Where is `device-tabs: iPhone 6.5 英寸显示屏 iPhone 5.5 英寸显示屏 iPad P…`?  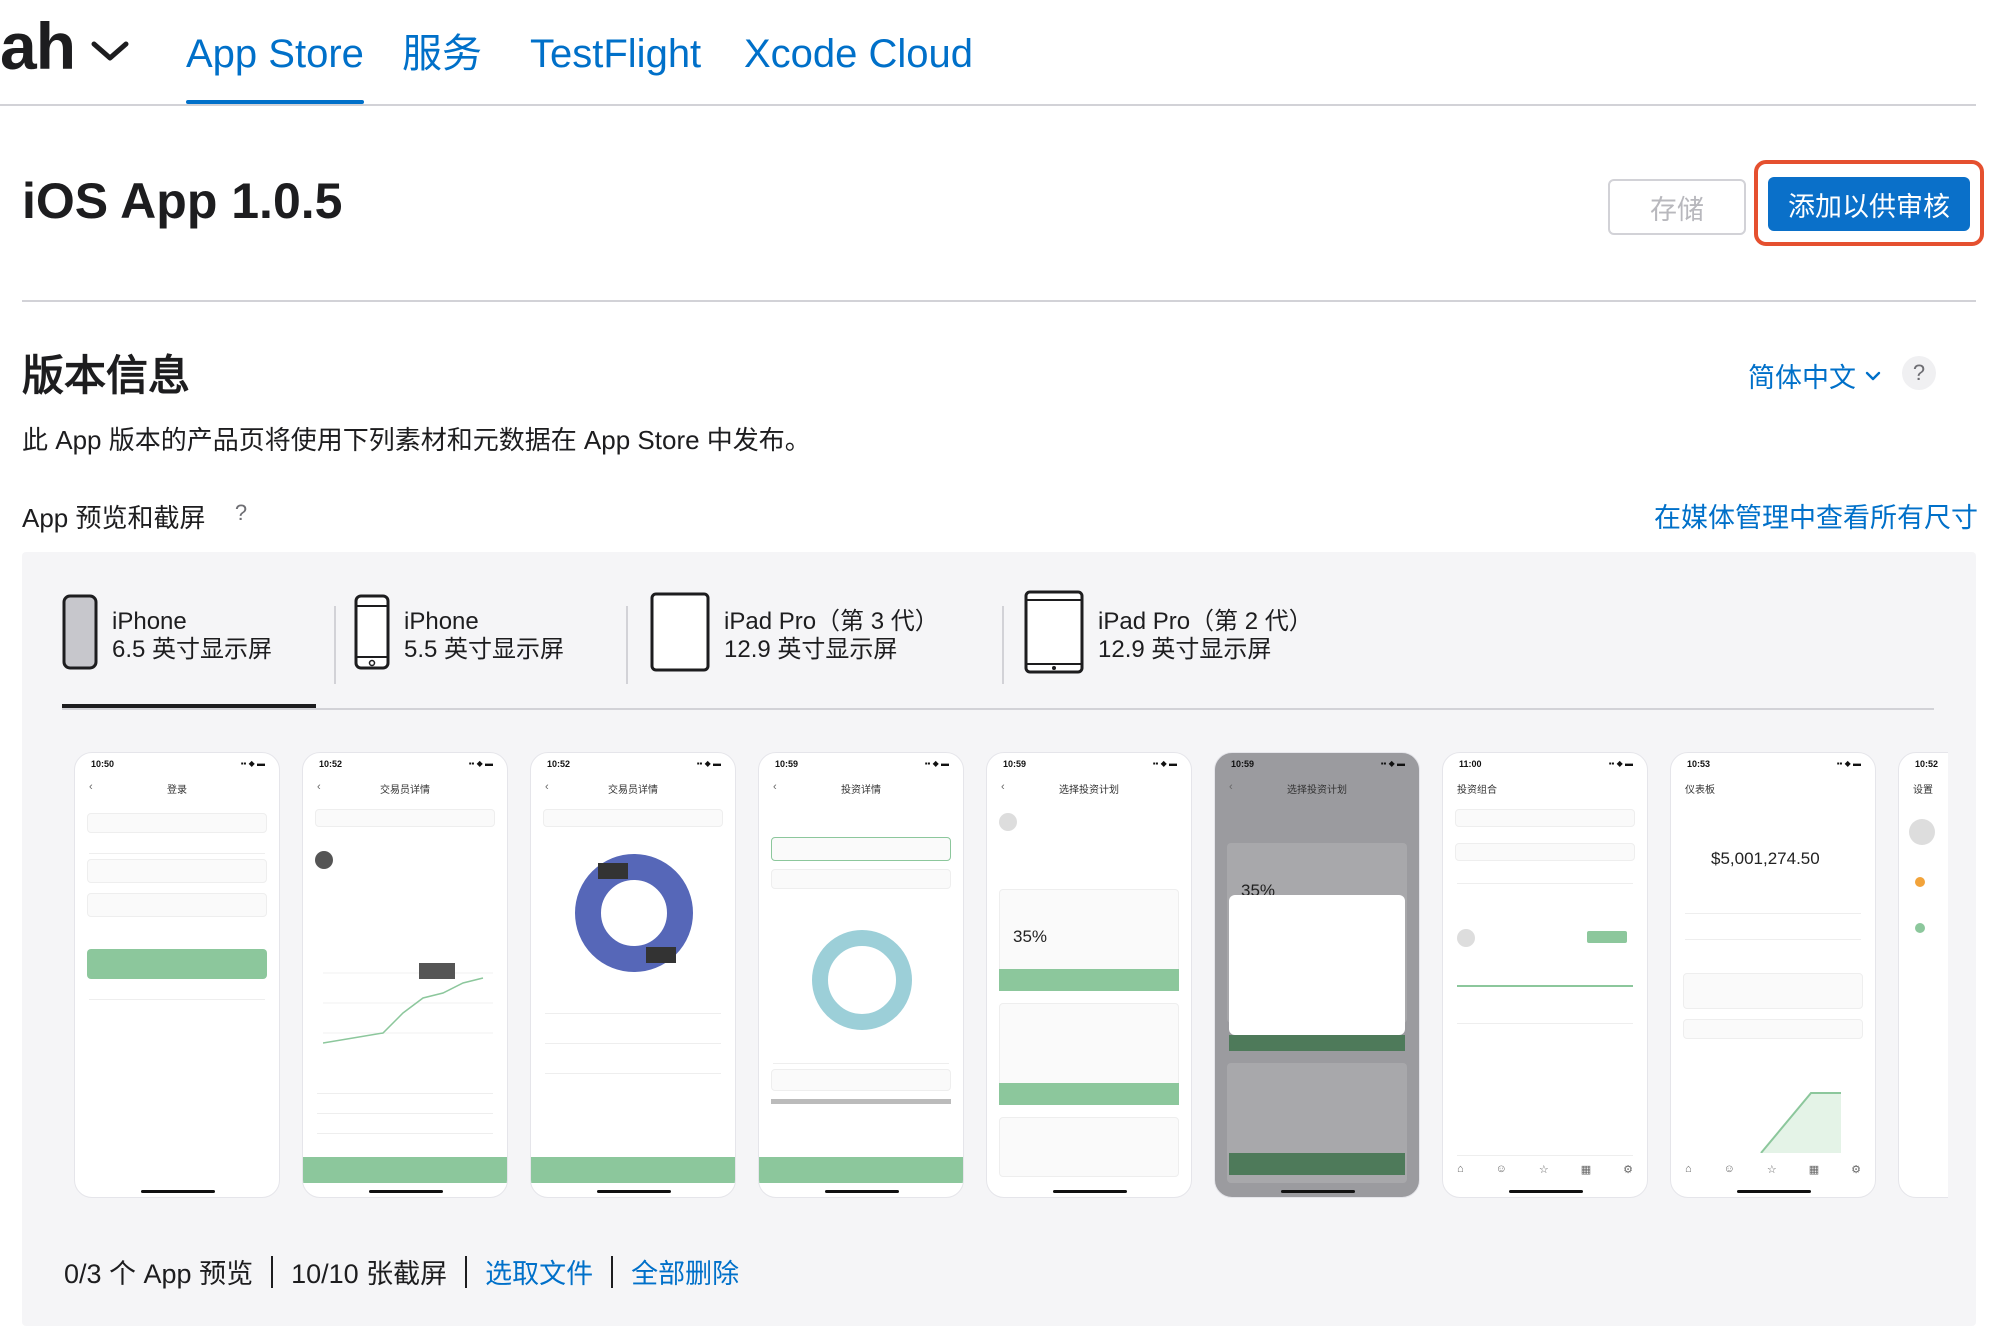 device-tabs: iPhone 6.5 英寸显示屏 iPhone 5.5 英寸显示屏 iPad P… is located at coordinates (998, 648).